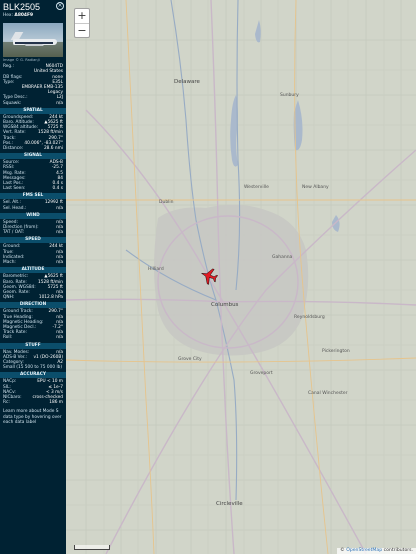 Image resolution: width=416 pixels, height=554 pixels. Describe the element at coordinates (33, 297) in the screenshot. I see `data-row: QNH: 1012.8 hPa` at that location.